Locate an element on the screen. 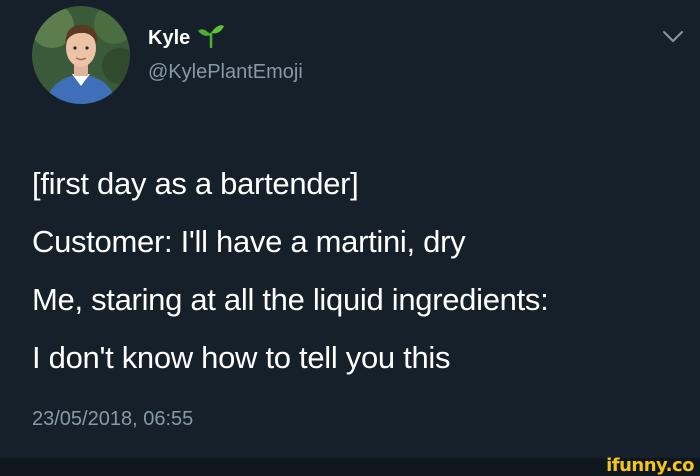  watermark-bar is located at coordinates (350, 467).